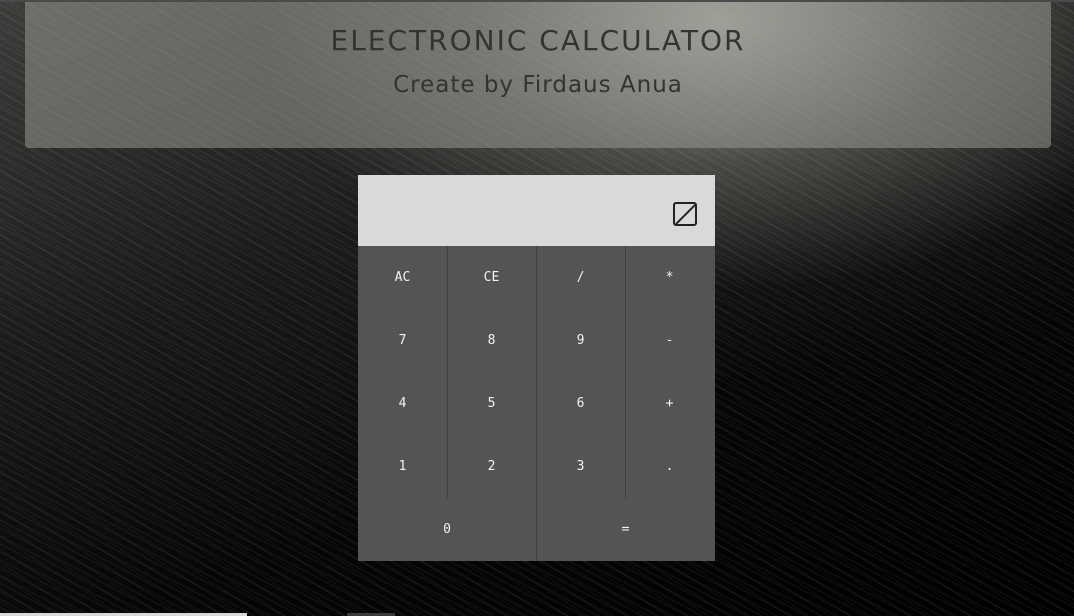 This screenshot has height=616, width=1074. What do you see at coordinates (491, 466) in the screenshot?
I see `digit-2-button: 2` at bounding box center [491, 466].